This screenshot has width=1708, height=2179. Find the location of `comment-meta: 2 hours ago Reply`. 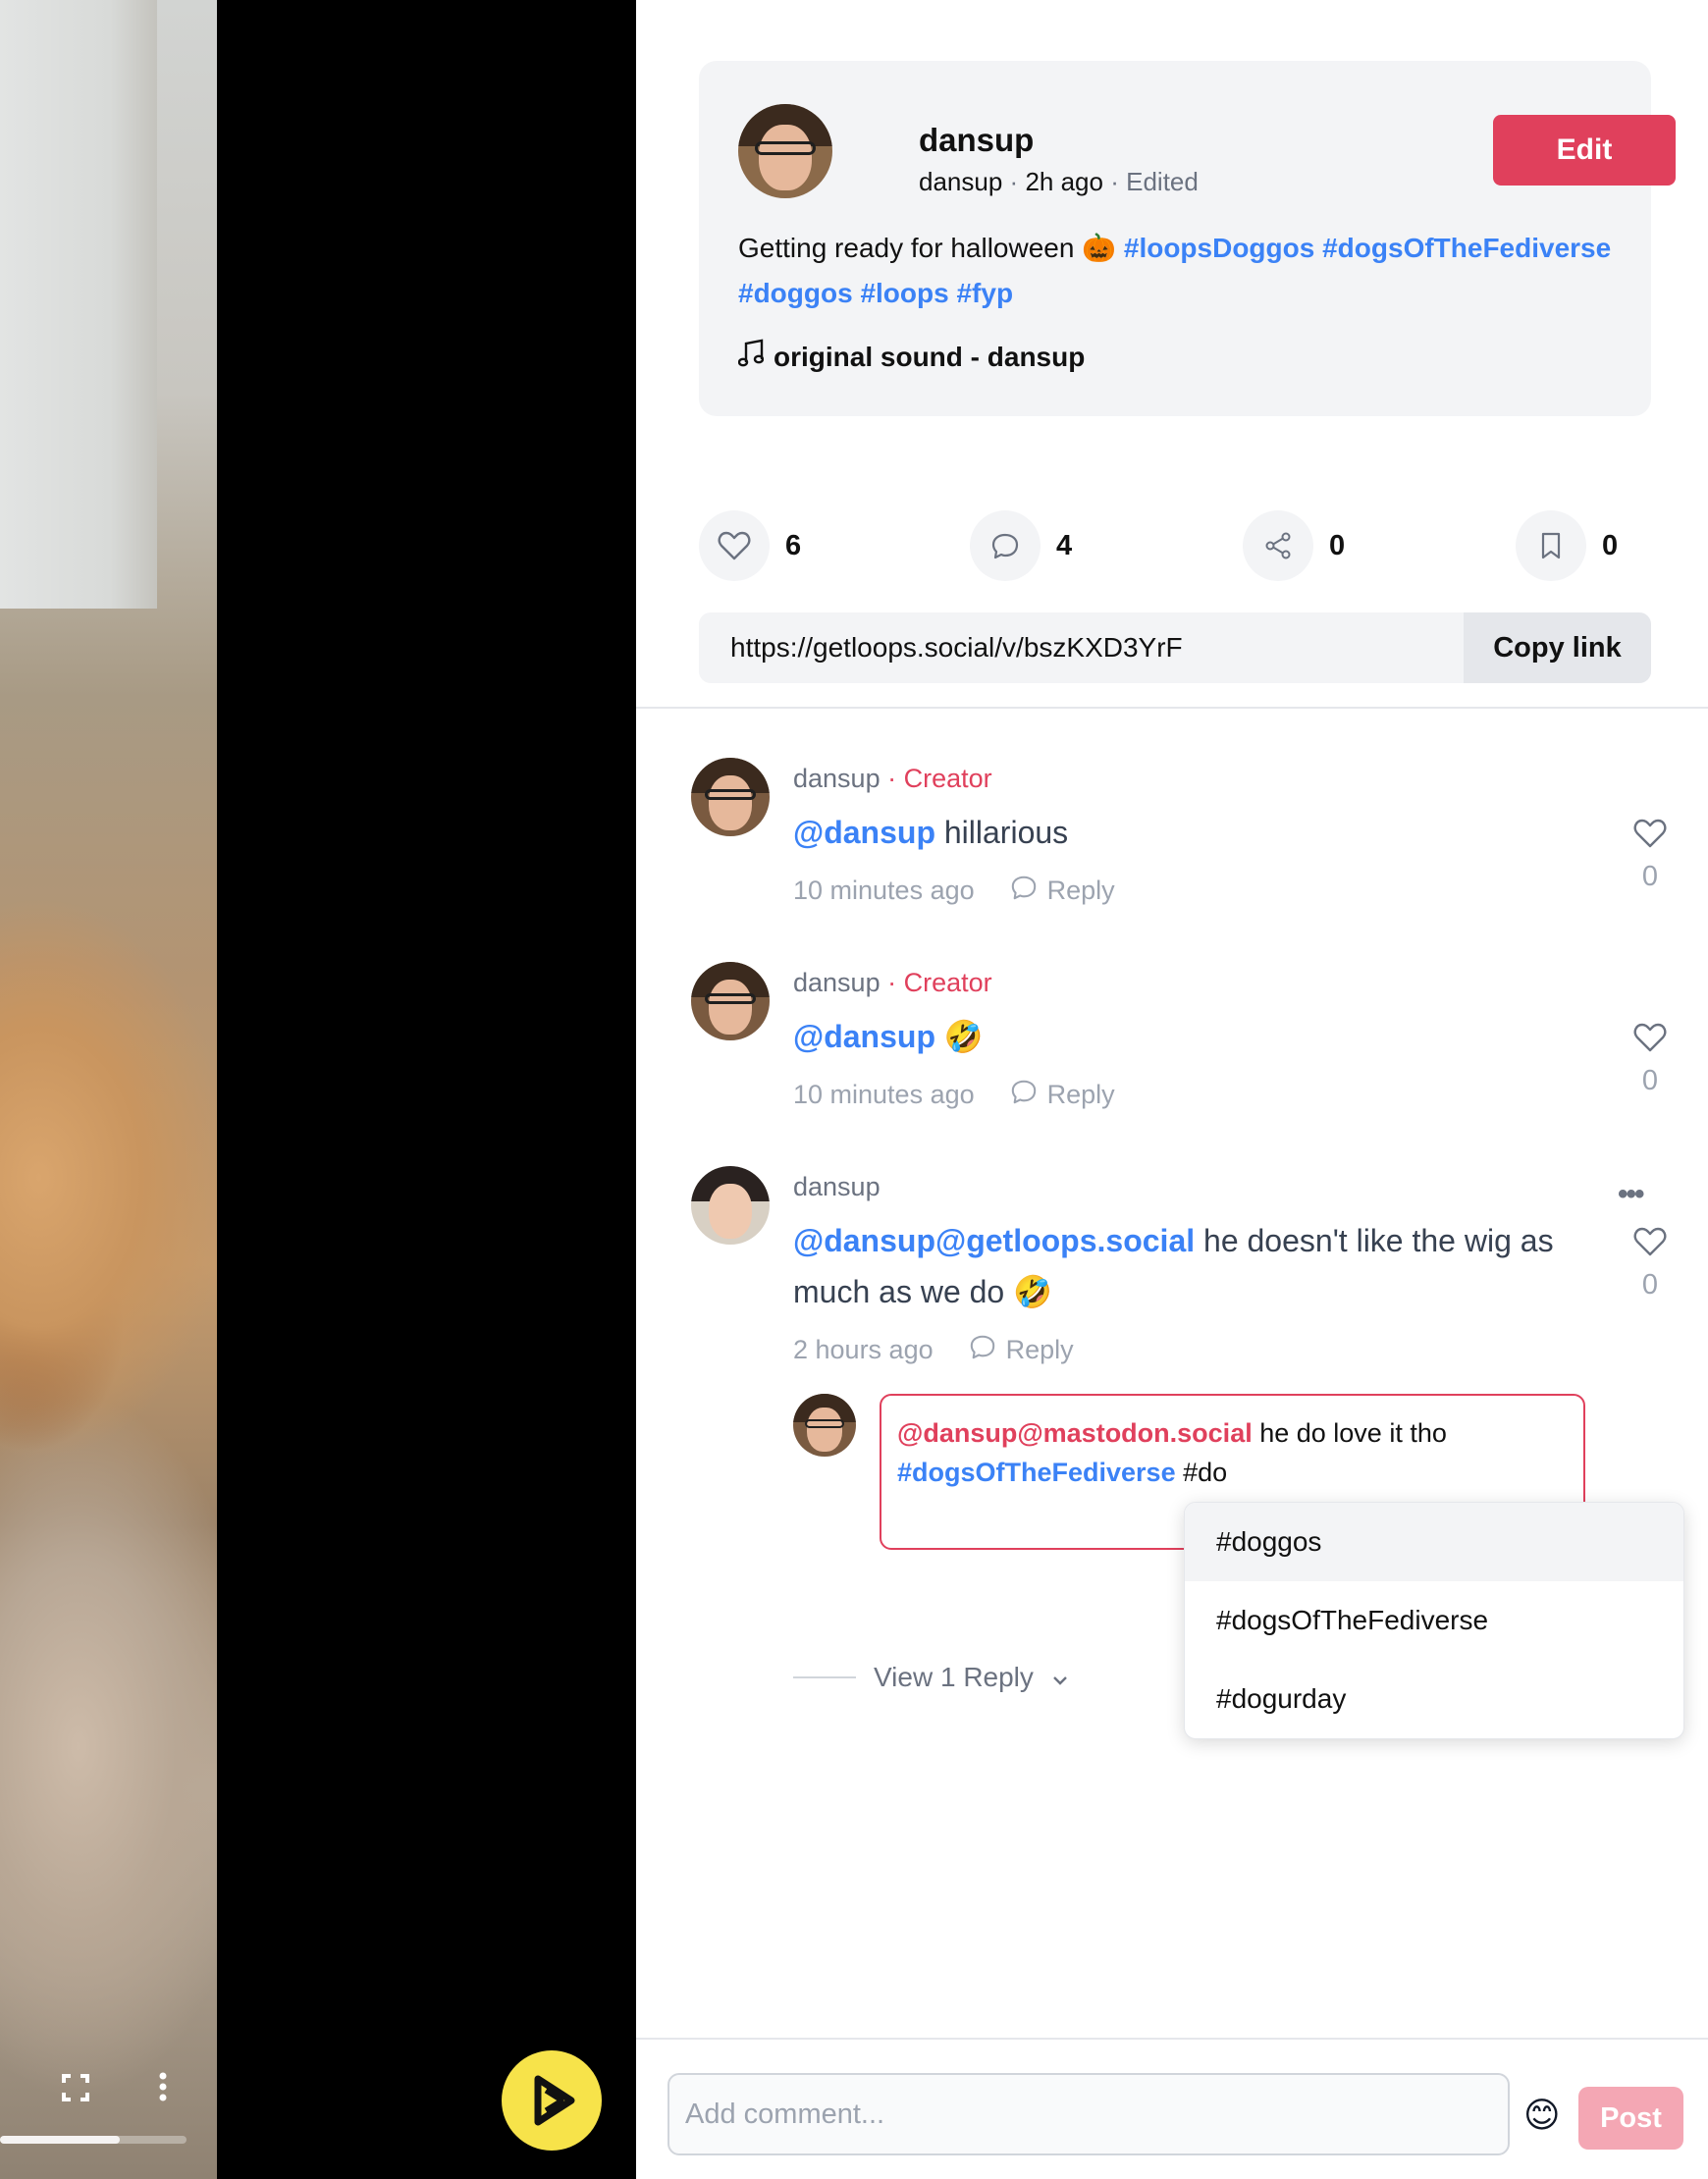

comment-meta: 2 hours ago Reply is located at coordinates (933, 1350).